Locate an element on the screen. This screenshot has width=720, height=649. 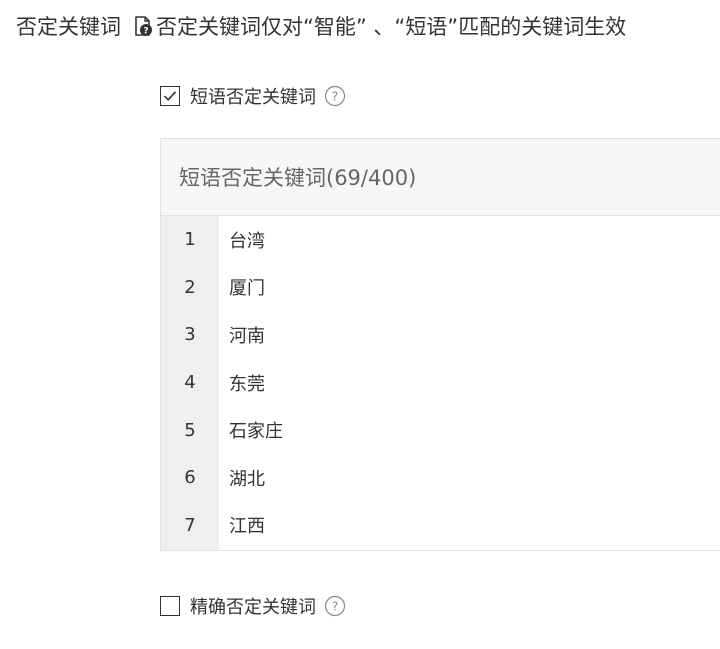
checkmark-icon is located at coordinates (170, 96).